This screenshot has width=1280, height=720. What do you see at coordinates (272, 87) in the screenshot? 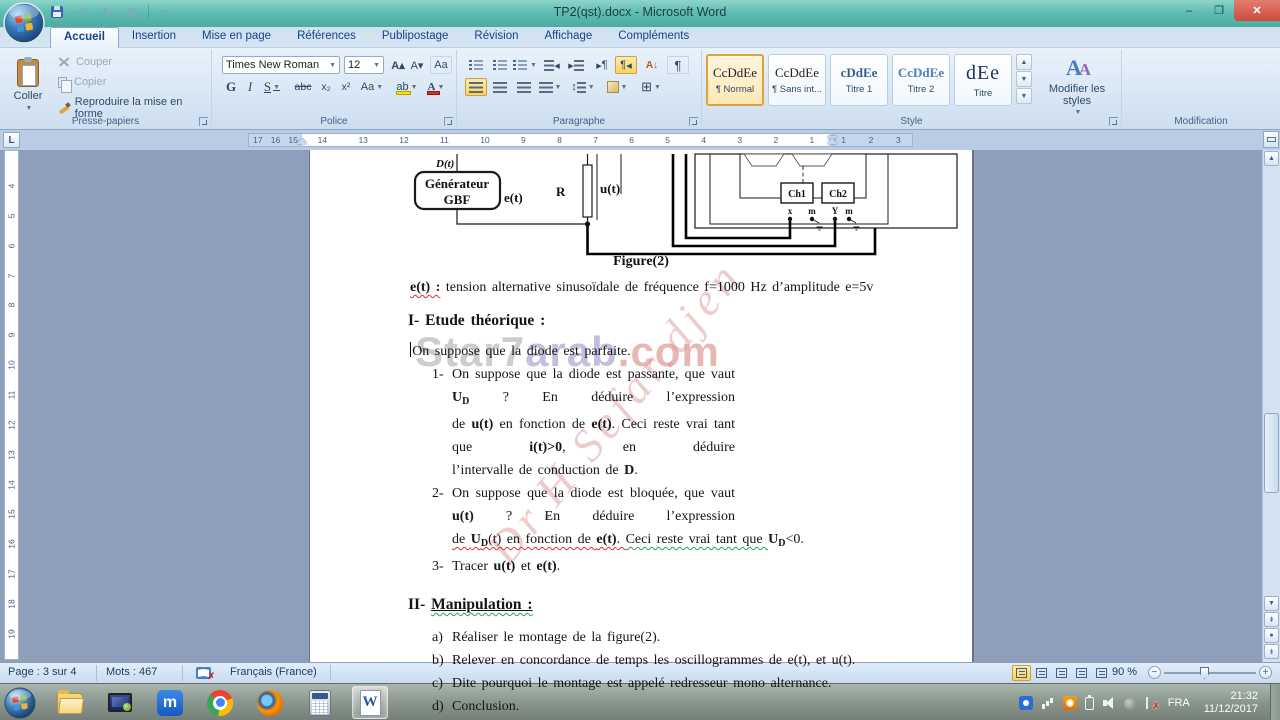
I see `underline-button: S ▼` at bounding box center [272, 87].